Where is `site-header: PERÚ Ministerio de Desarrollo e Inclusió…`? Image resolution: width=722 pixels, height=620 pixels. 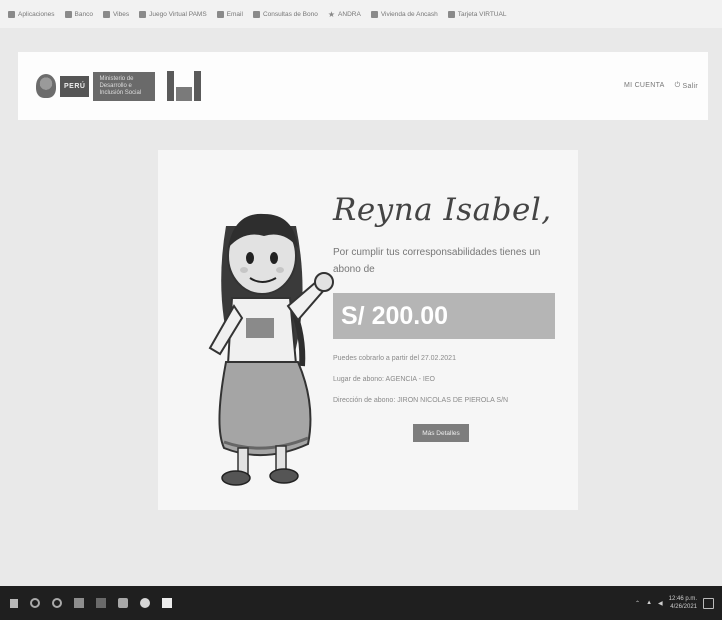 site-header: PERÚ Ministerio de Desarrollo e Inclusió… is located at coordinates (363, 86).